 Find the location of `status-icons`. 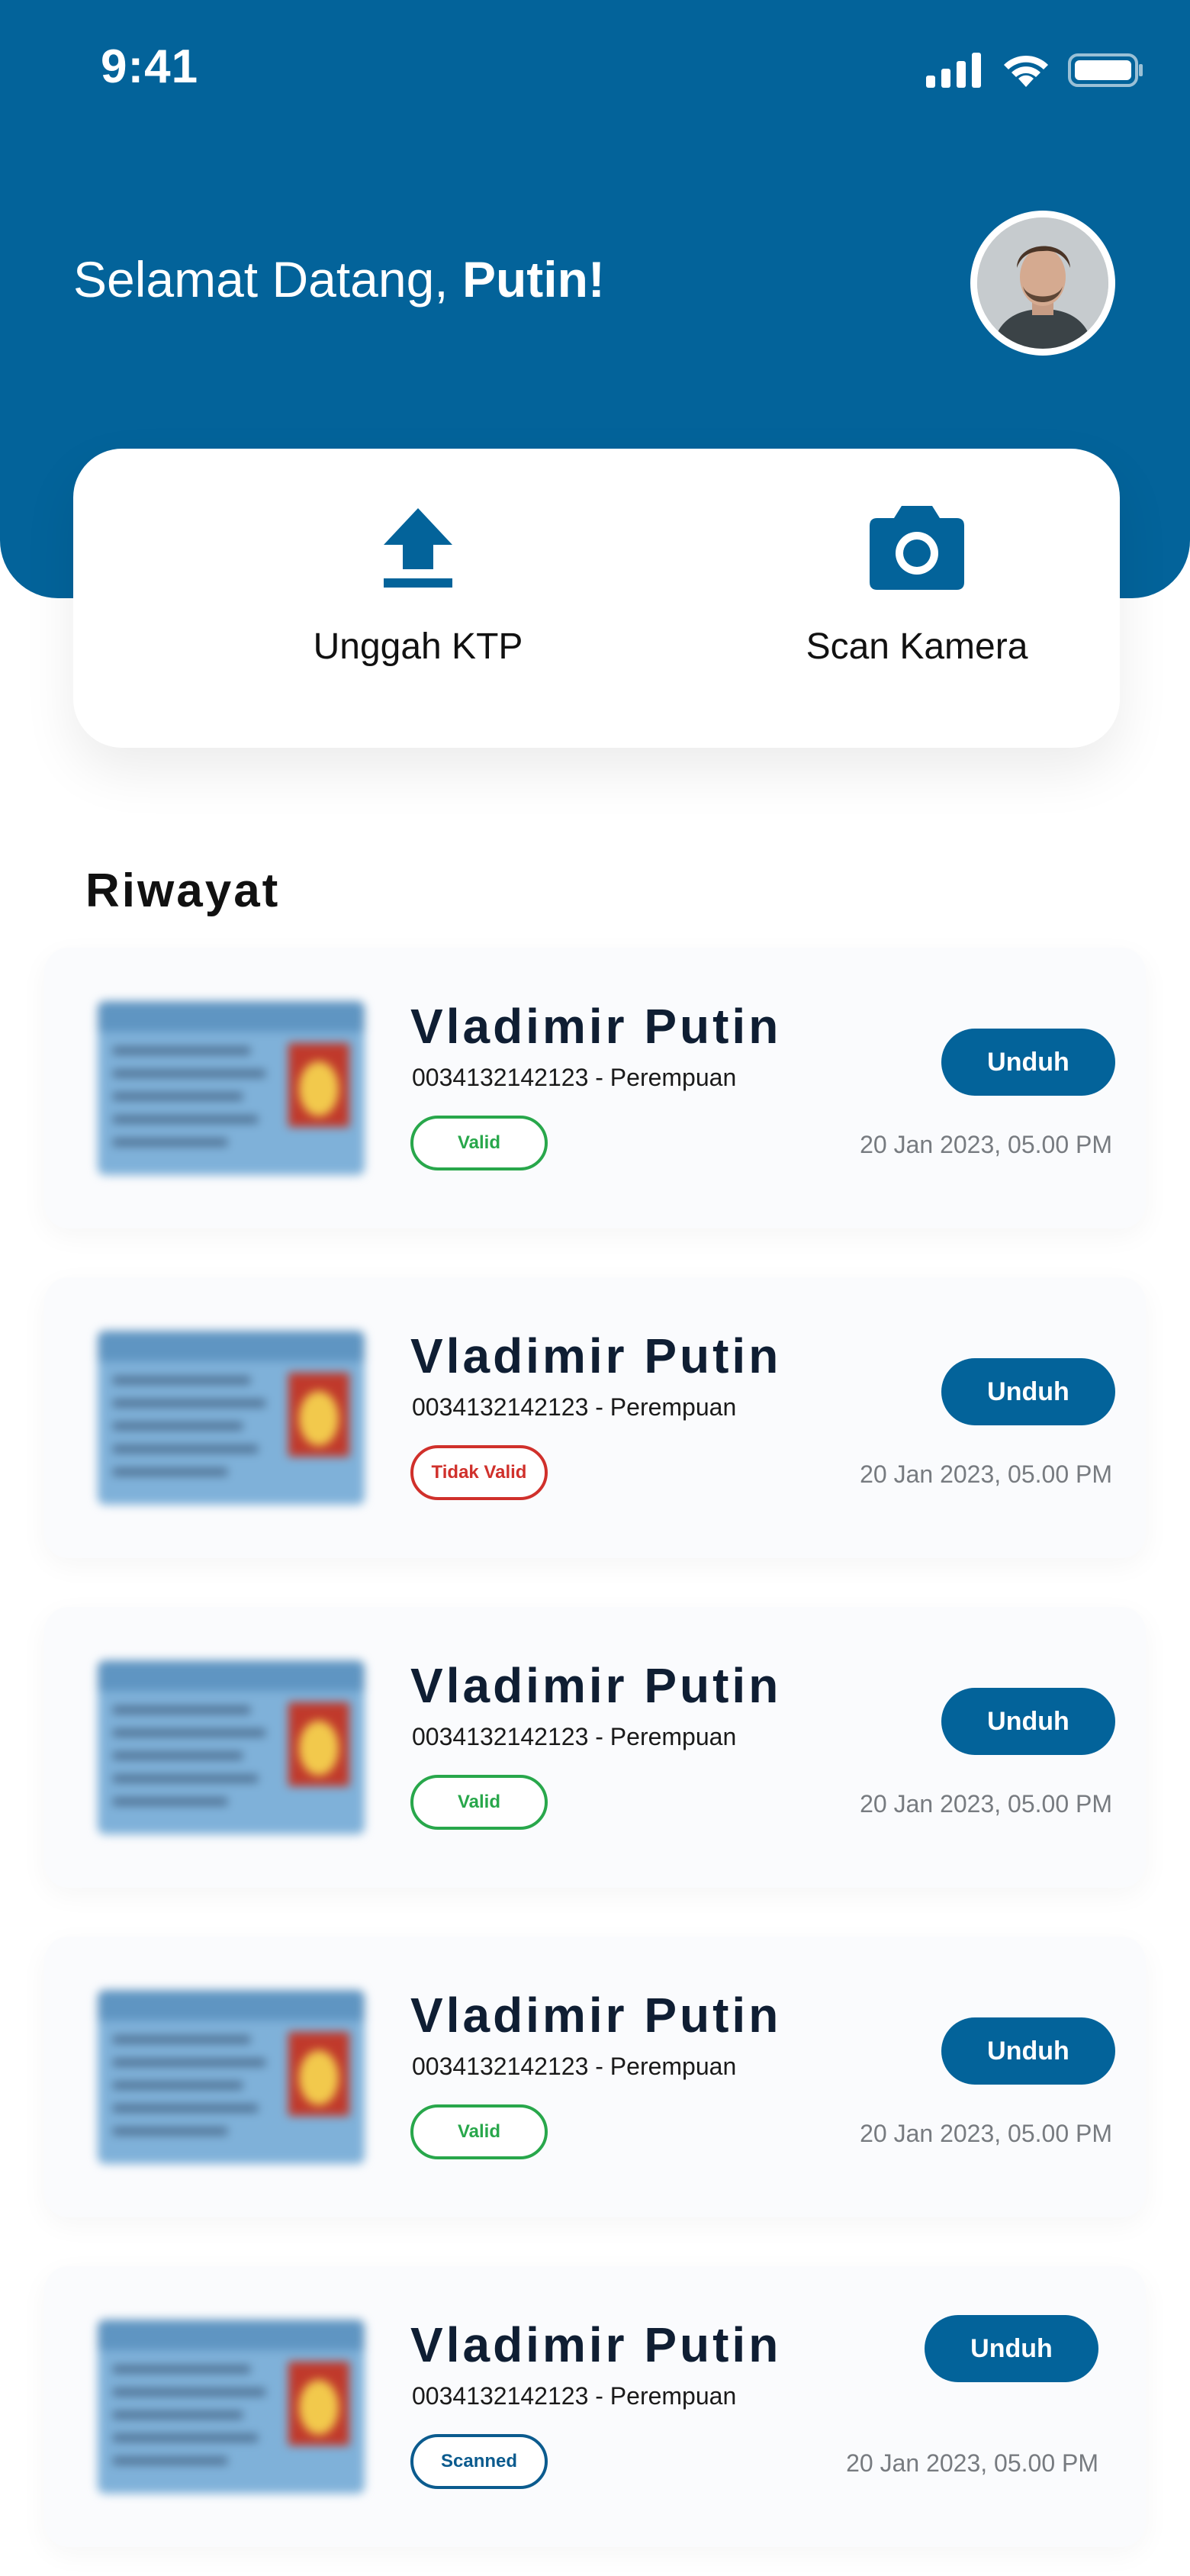

status-icons is located at coordinates (1035, 70).